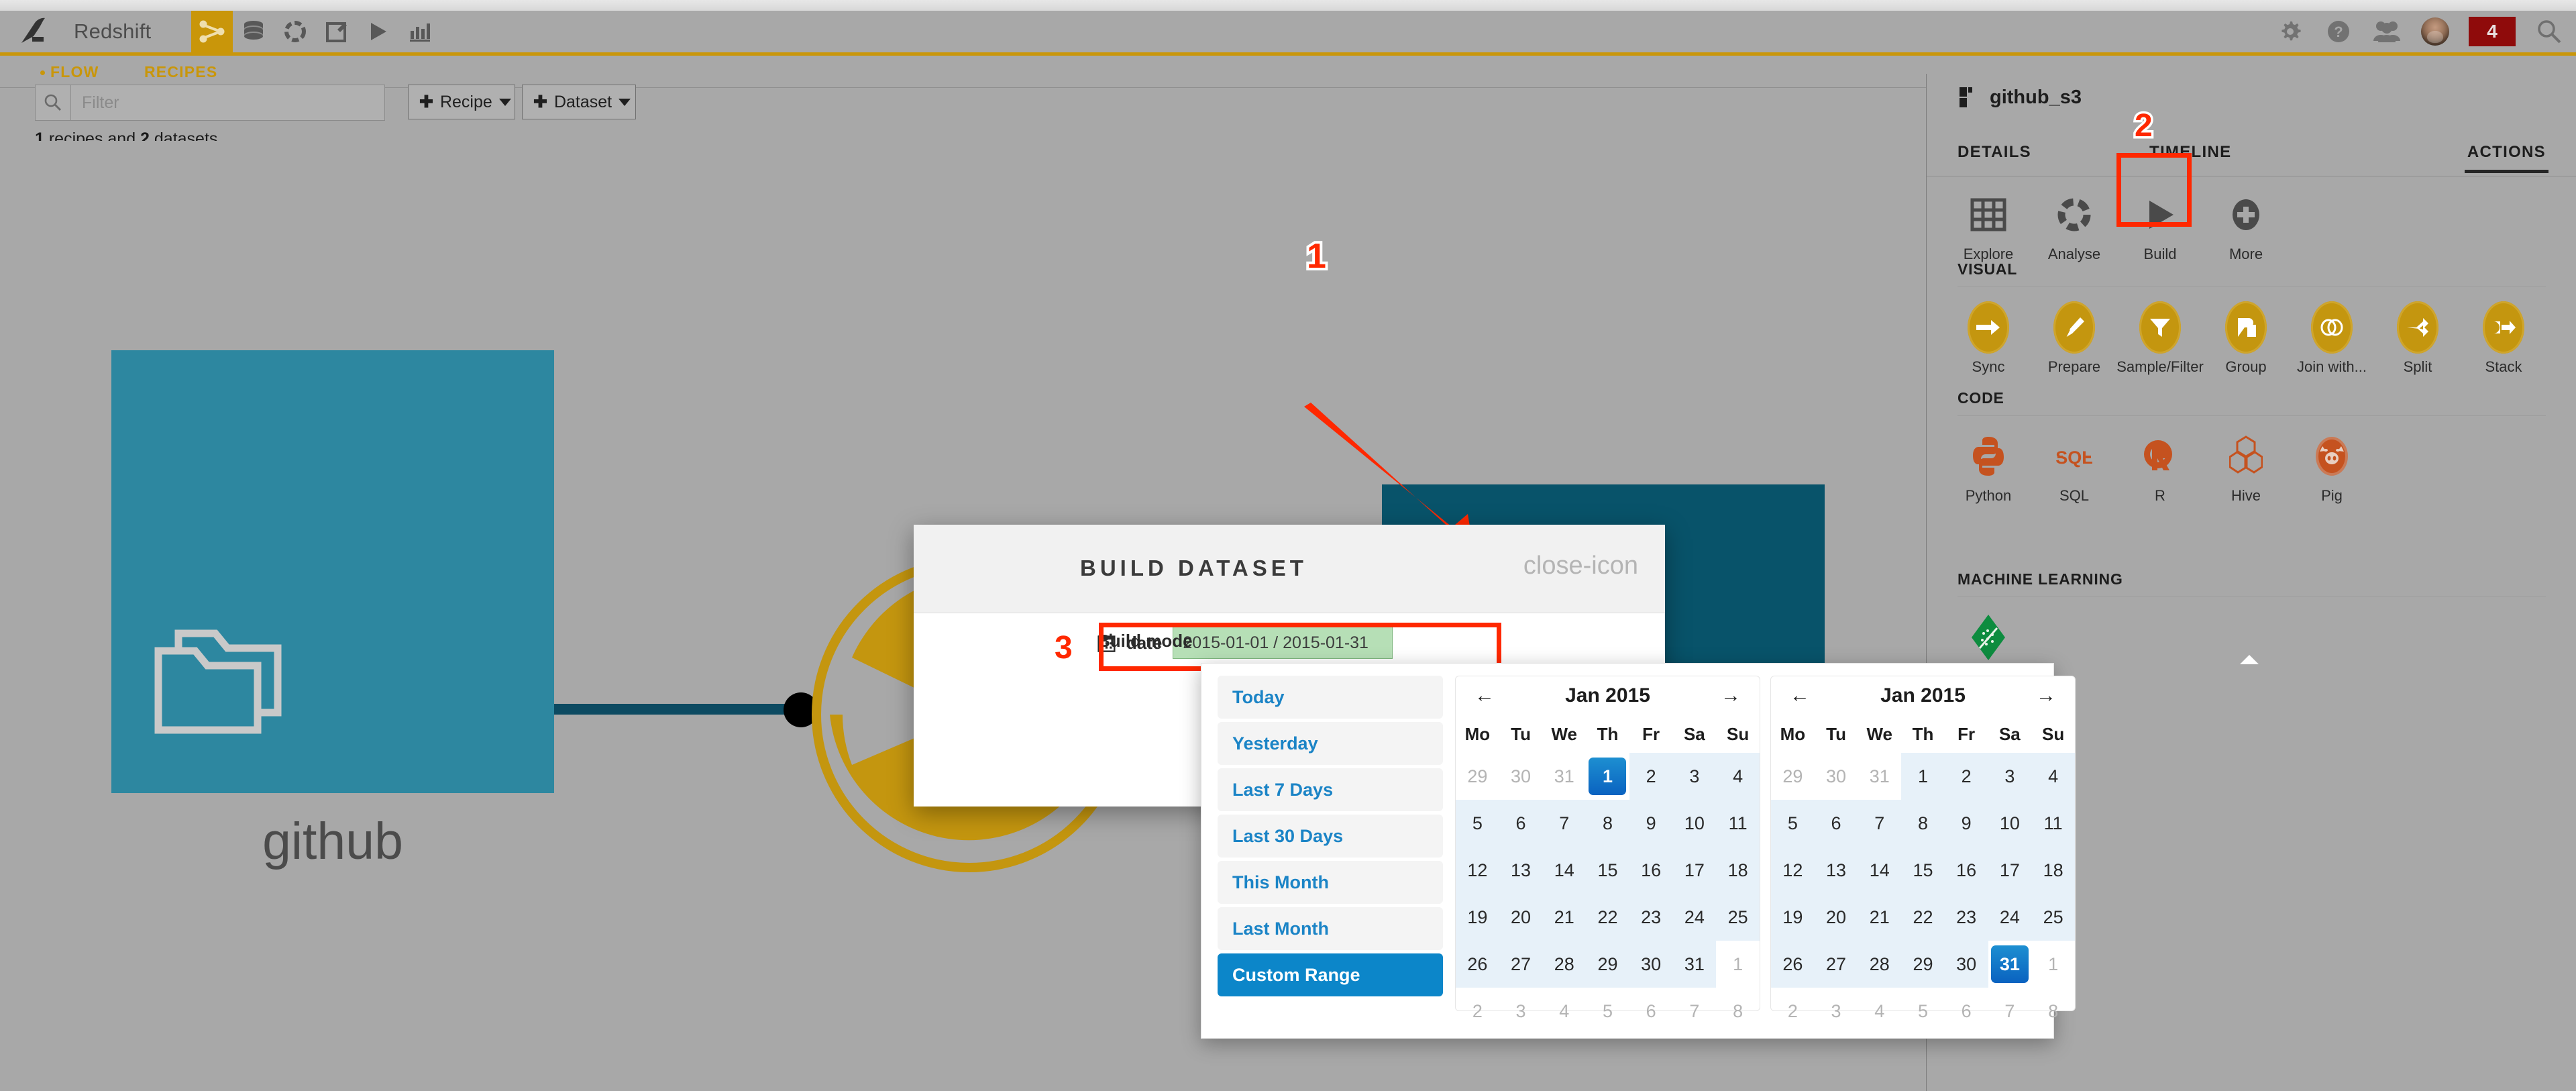 The height and width of the screenshot is (1091, 2576). What do you see at coordinates (2332, 465) in the screenshot?
I see `pig-recipe-button: Pig` at bounding box center [2332, 465].